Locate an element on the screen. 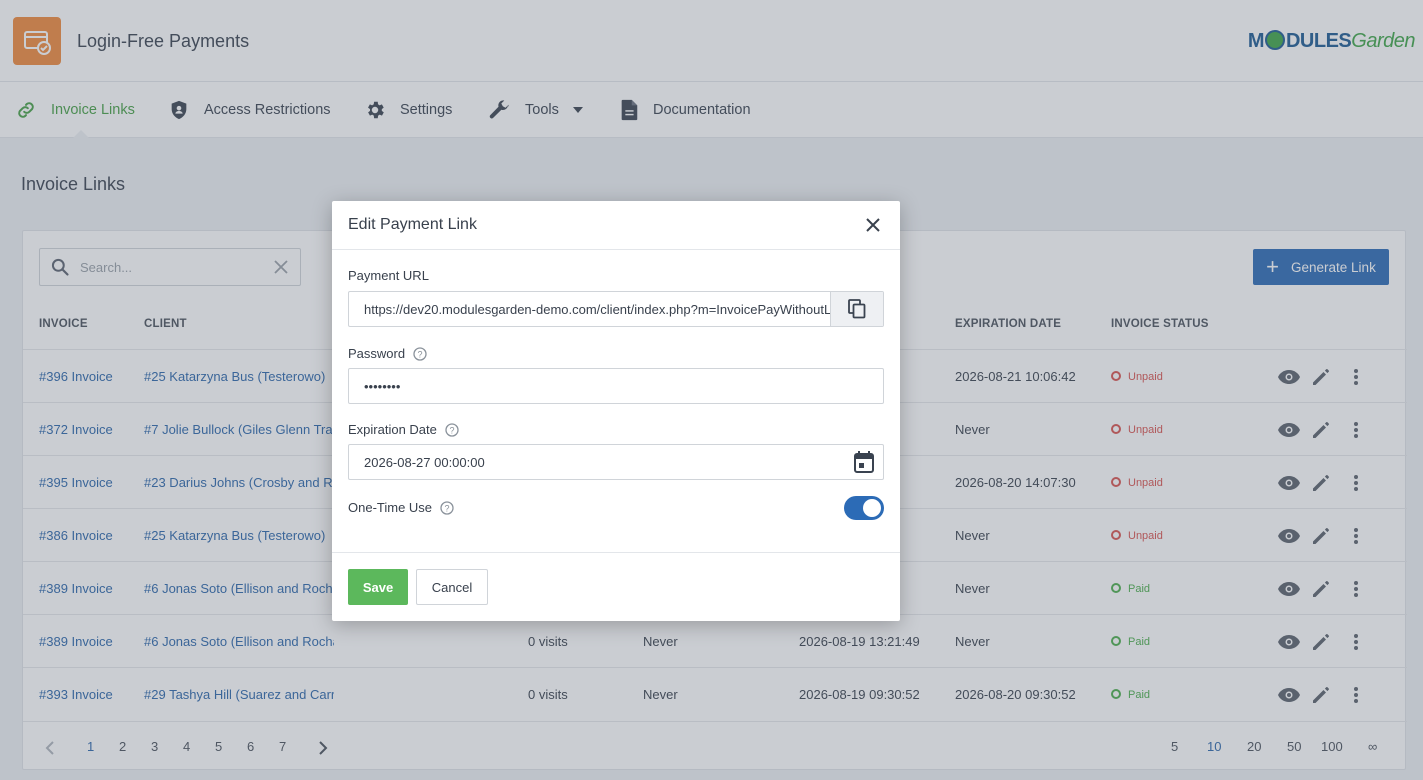 This screenshot has height=780, width=1423. calendar-icon is located at coordinates (864, 462).